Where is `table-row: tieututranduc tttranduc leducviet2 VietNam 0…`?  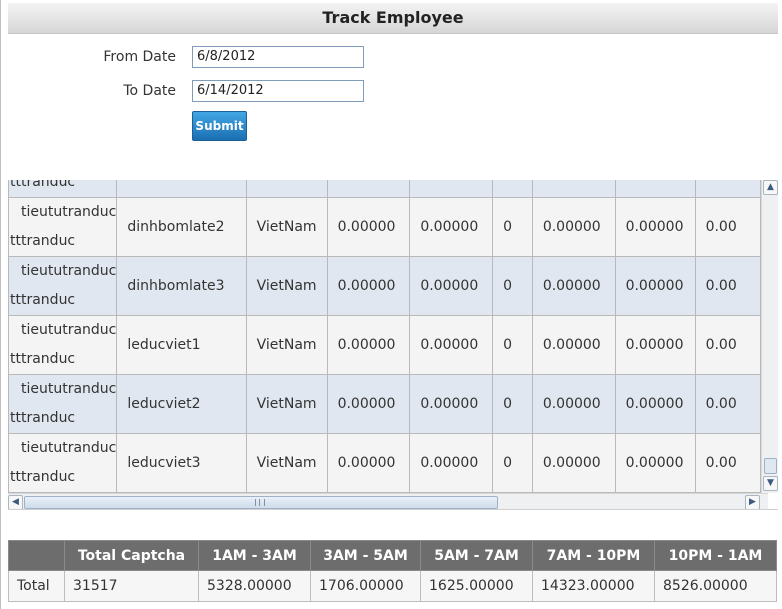 table-row: tieututranduc tttranduc leducviet2 VietNam 0… is located at coordinates (384, 404).